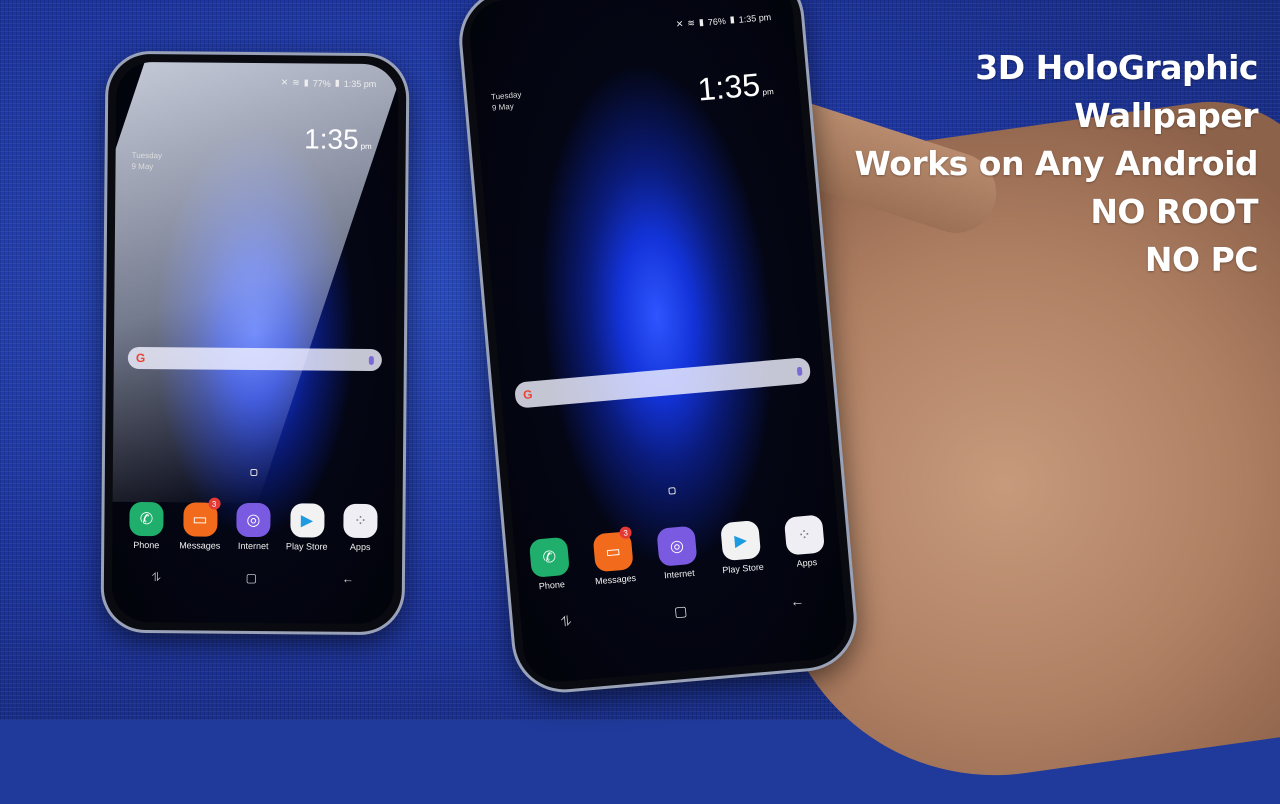 The image size is (1280, 804). Describe the element at coordinates (147, 155) in the screenshot. I see `weekday: Tuesday` at that location.